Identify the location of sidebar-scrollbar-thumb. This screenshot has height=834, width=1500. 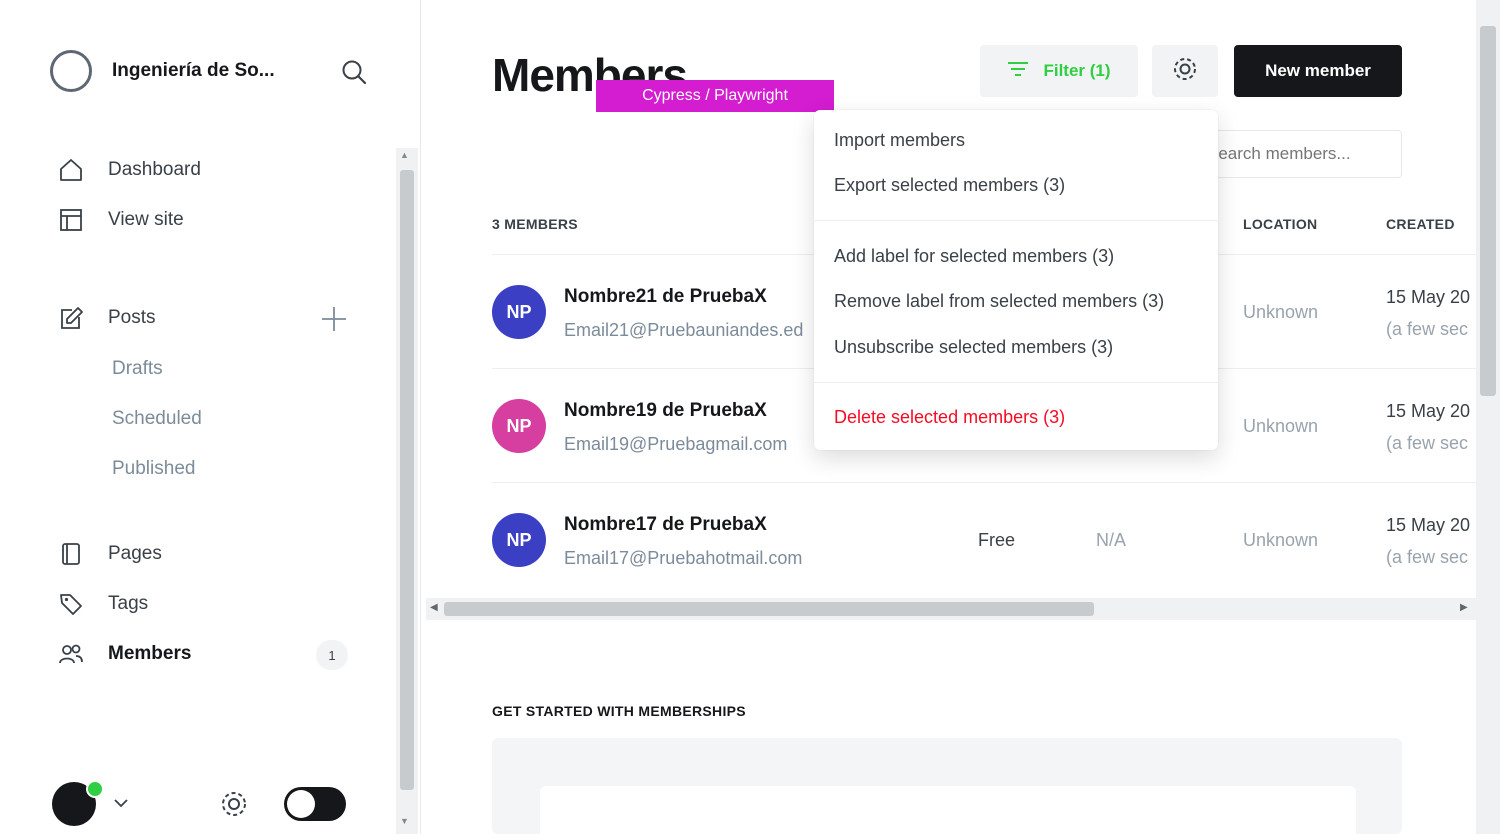
(407, 480).